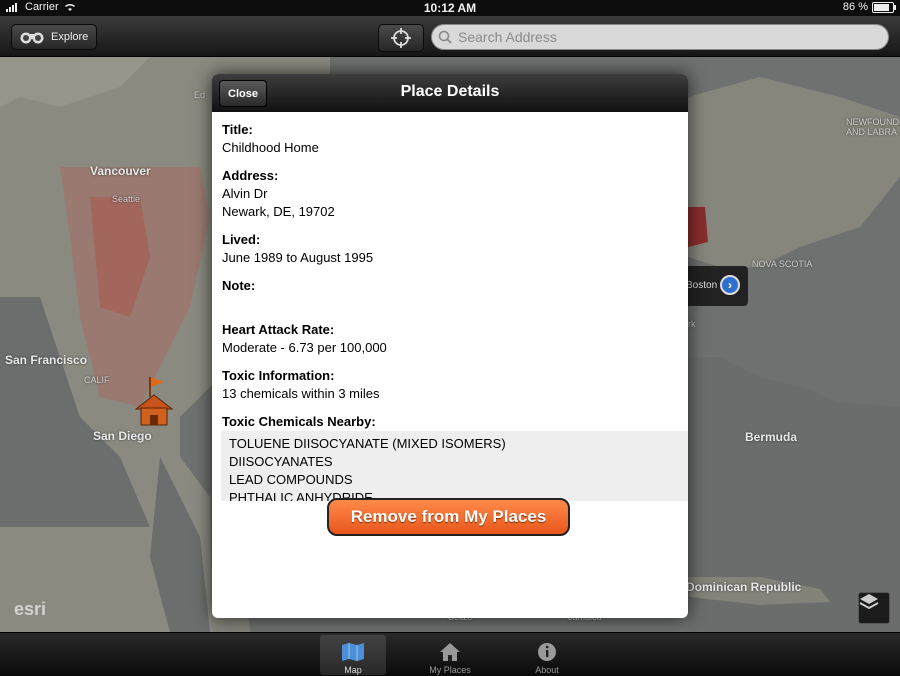  I want to click on disclosure-arrow-icon: ›, so click(730, 285).